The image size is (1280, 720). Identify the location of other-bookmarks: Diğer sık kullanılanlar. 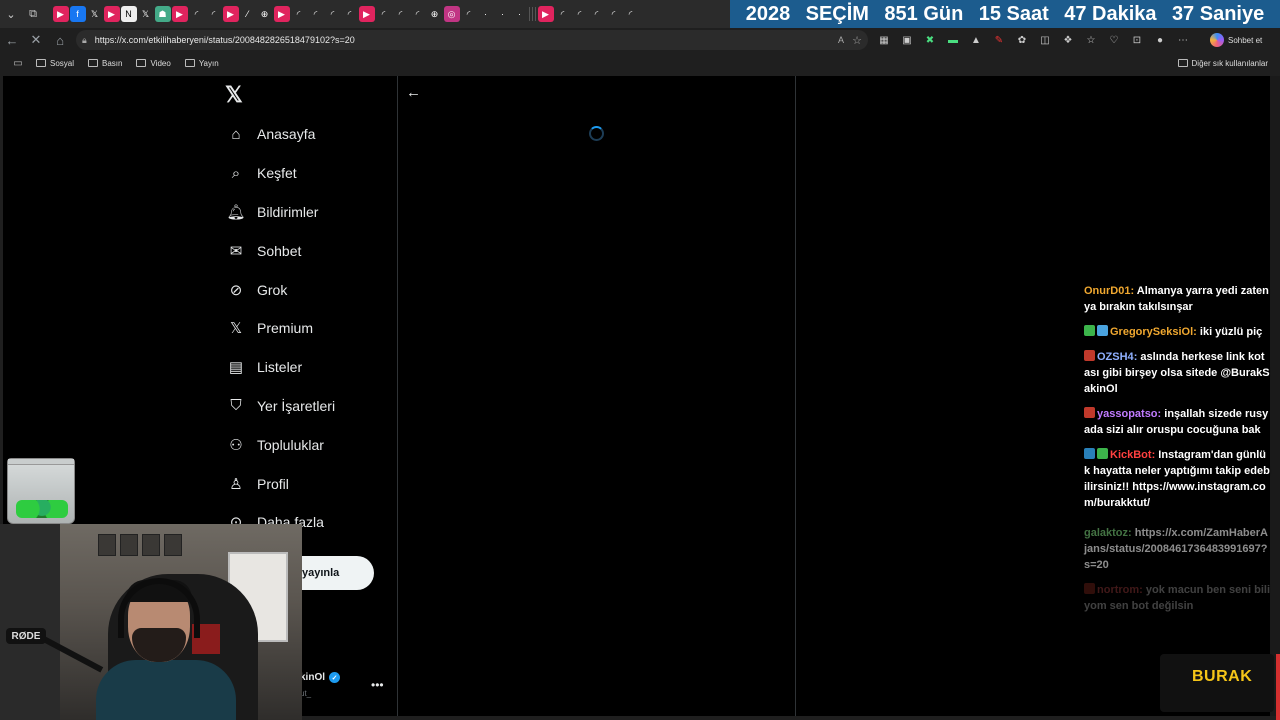
(1222, 63).